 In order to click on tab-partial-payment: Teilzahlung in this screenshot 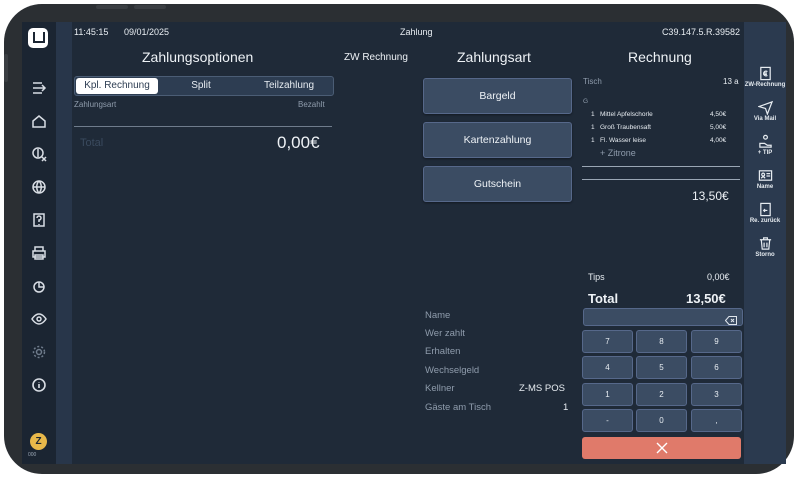, I will do `click(289, 86)`.